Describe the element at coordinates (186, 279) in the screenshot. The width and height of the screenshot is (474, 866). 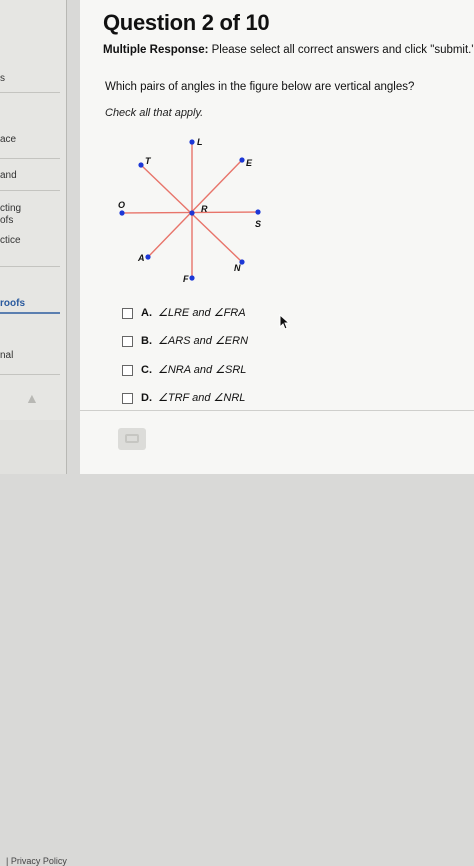
I see `label-f: F` at that location.